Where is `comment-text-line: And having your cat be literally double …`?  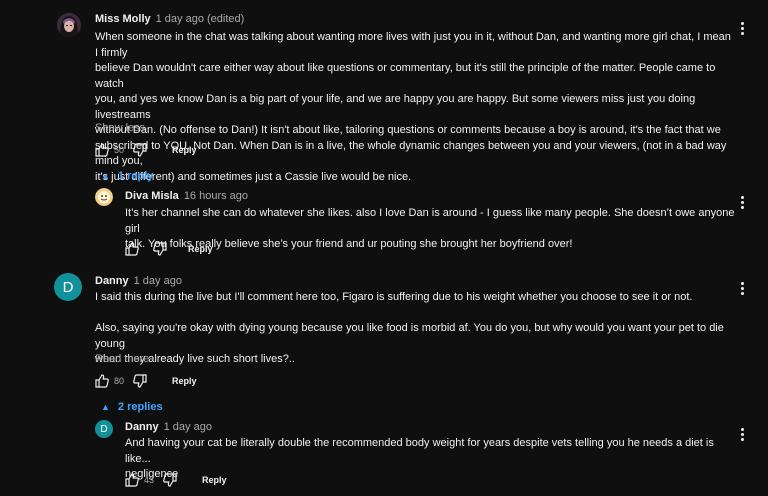 comment-text-line: And having your cat be literally double … is located at coordinates (419, 451).